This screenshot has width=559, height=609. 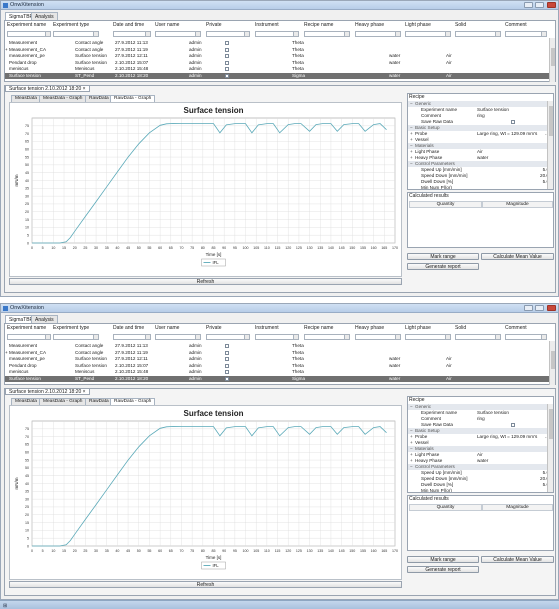 I want to click on taskbar-start-icon: ⊞, so click(x=5, y=606).